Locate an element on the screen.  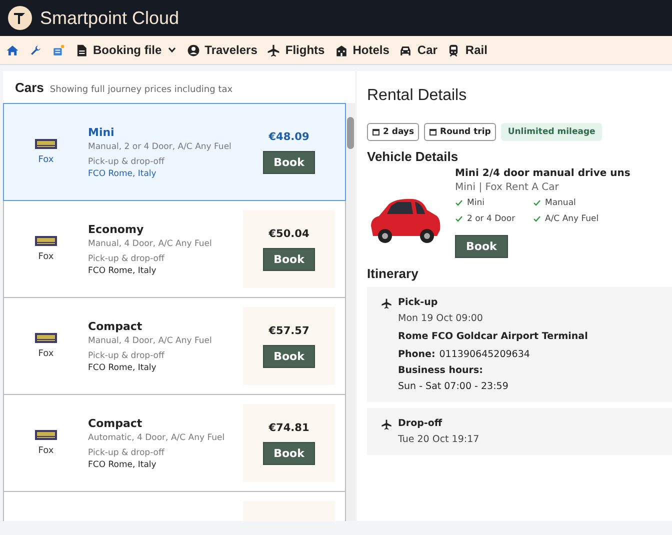
price: €50.04 is located at coordinates (289, 234).